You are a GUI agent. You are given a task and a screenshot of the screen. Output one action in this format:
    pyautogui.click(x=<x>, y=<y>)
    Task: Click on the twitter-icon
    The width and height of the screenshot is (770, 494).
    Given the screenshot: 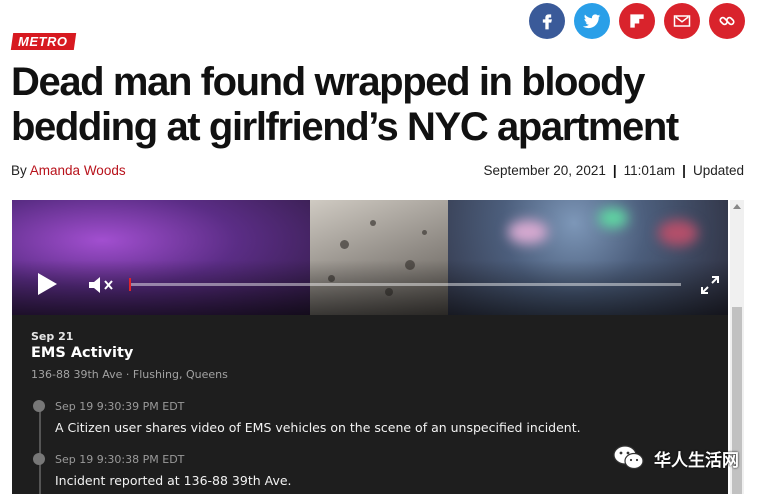 What is the action you would take?
    pyautogui.click(x=591, y=21)
    